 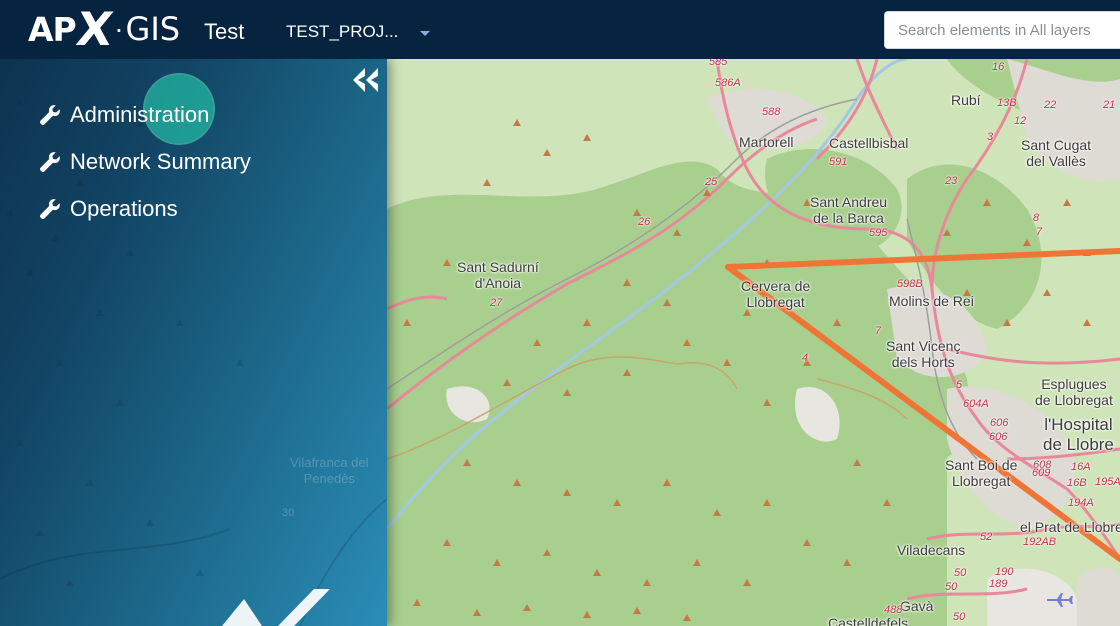 What do you see at coordinates (923, 362) in the screenshot?
I see `place-label-line: dels Horts` at bounding box center [923, 362].